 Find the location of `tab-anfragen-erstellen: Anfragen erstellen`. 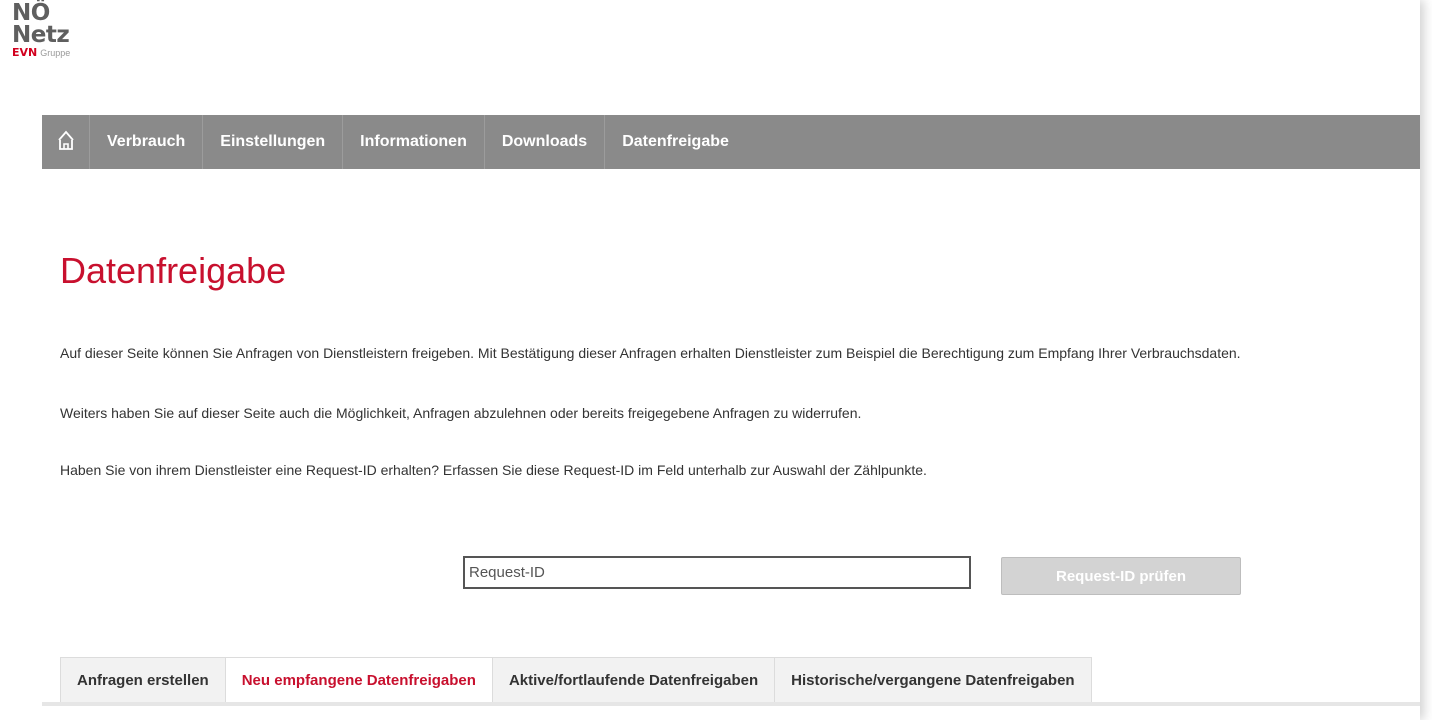

tab-anfragen-erstellen: Anfragen erstellen is located at coordinates (143, 679).